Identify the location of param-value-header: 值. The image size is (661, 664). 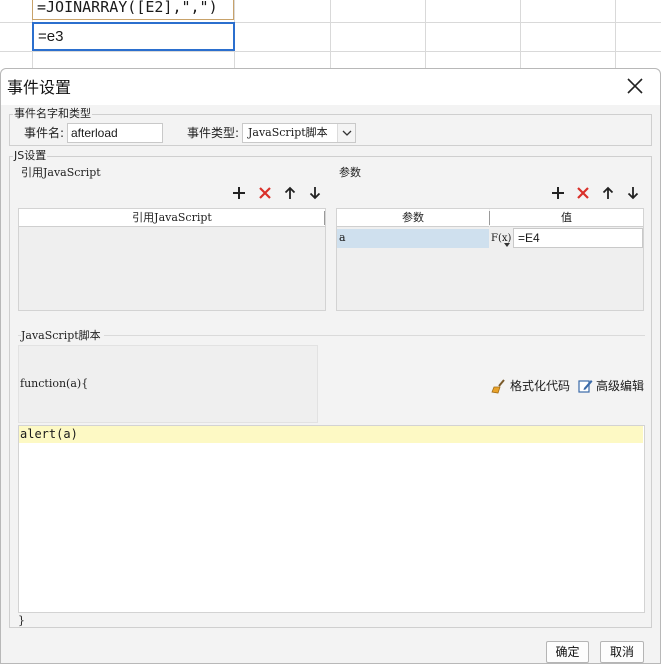
(566, 218).